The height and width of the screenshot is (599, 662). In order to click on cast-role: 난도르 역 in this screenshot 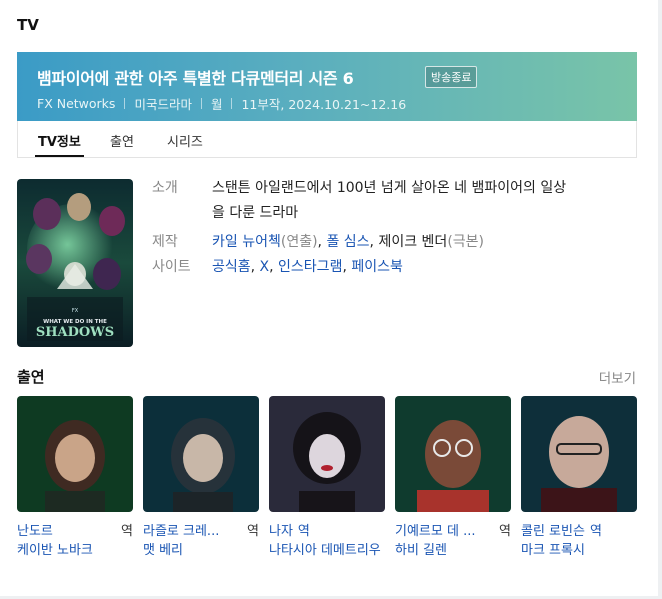, I will do `click(75, 529)`.